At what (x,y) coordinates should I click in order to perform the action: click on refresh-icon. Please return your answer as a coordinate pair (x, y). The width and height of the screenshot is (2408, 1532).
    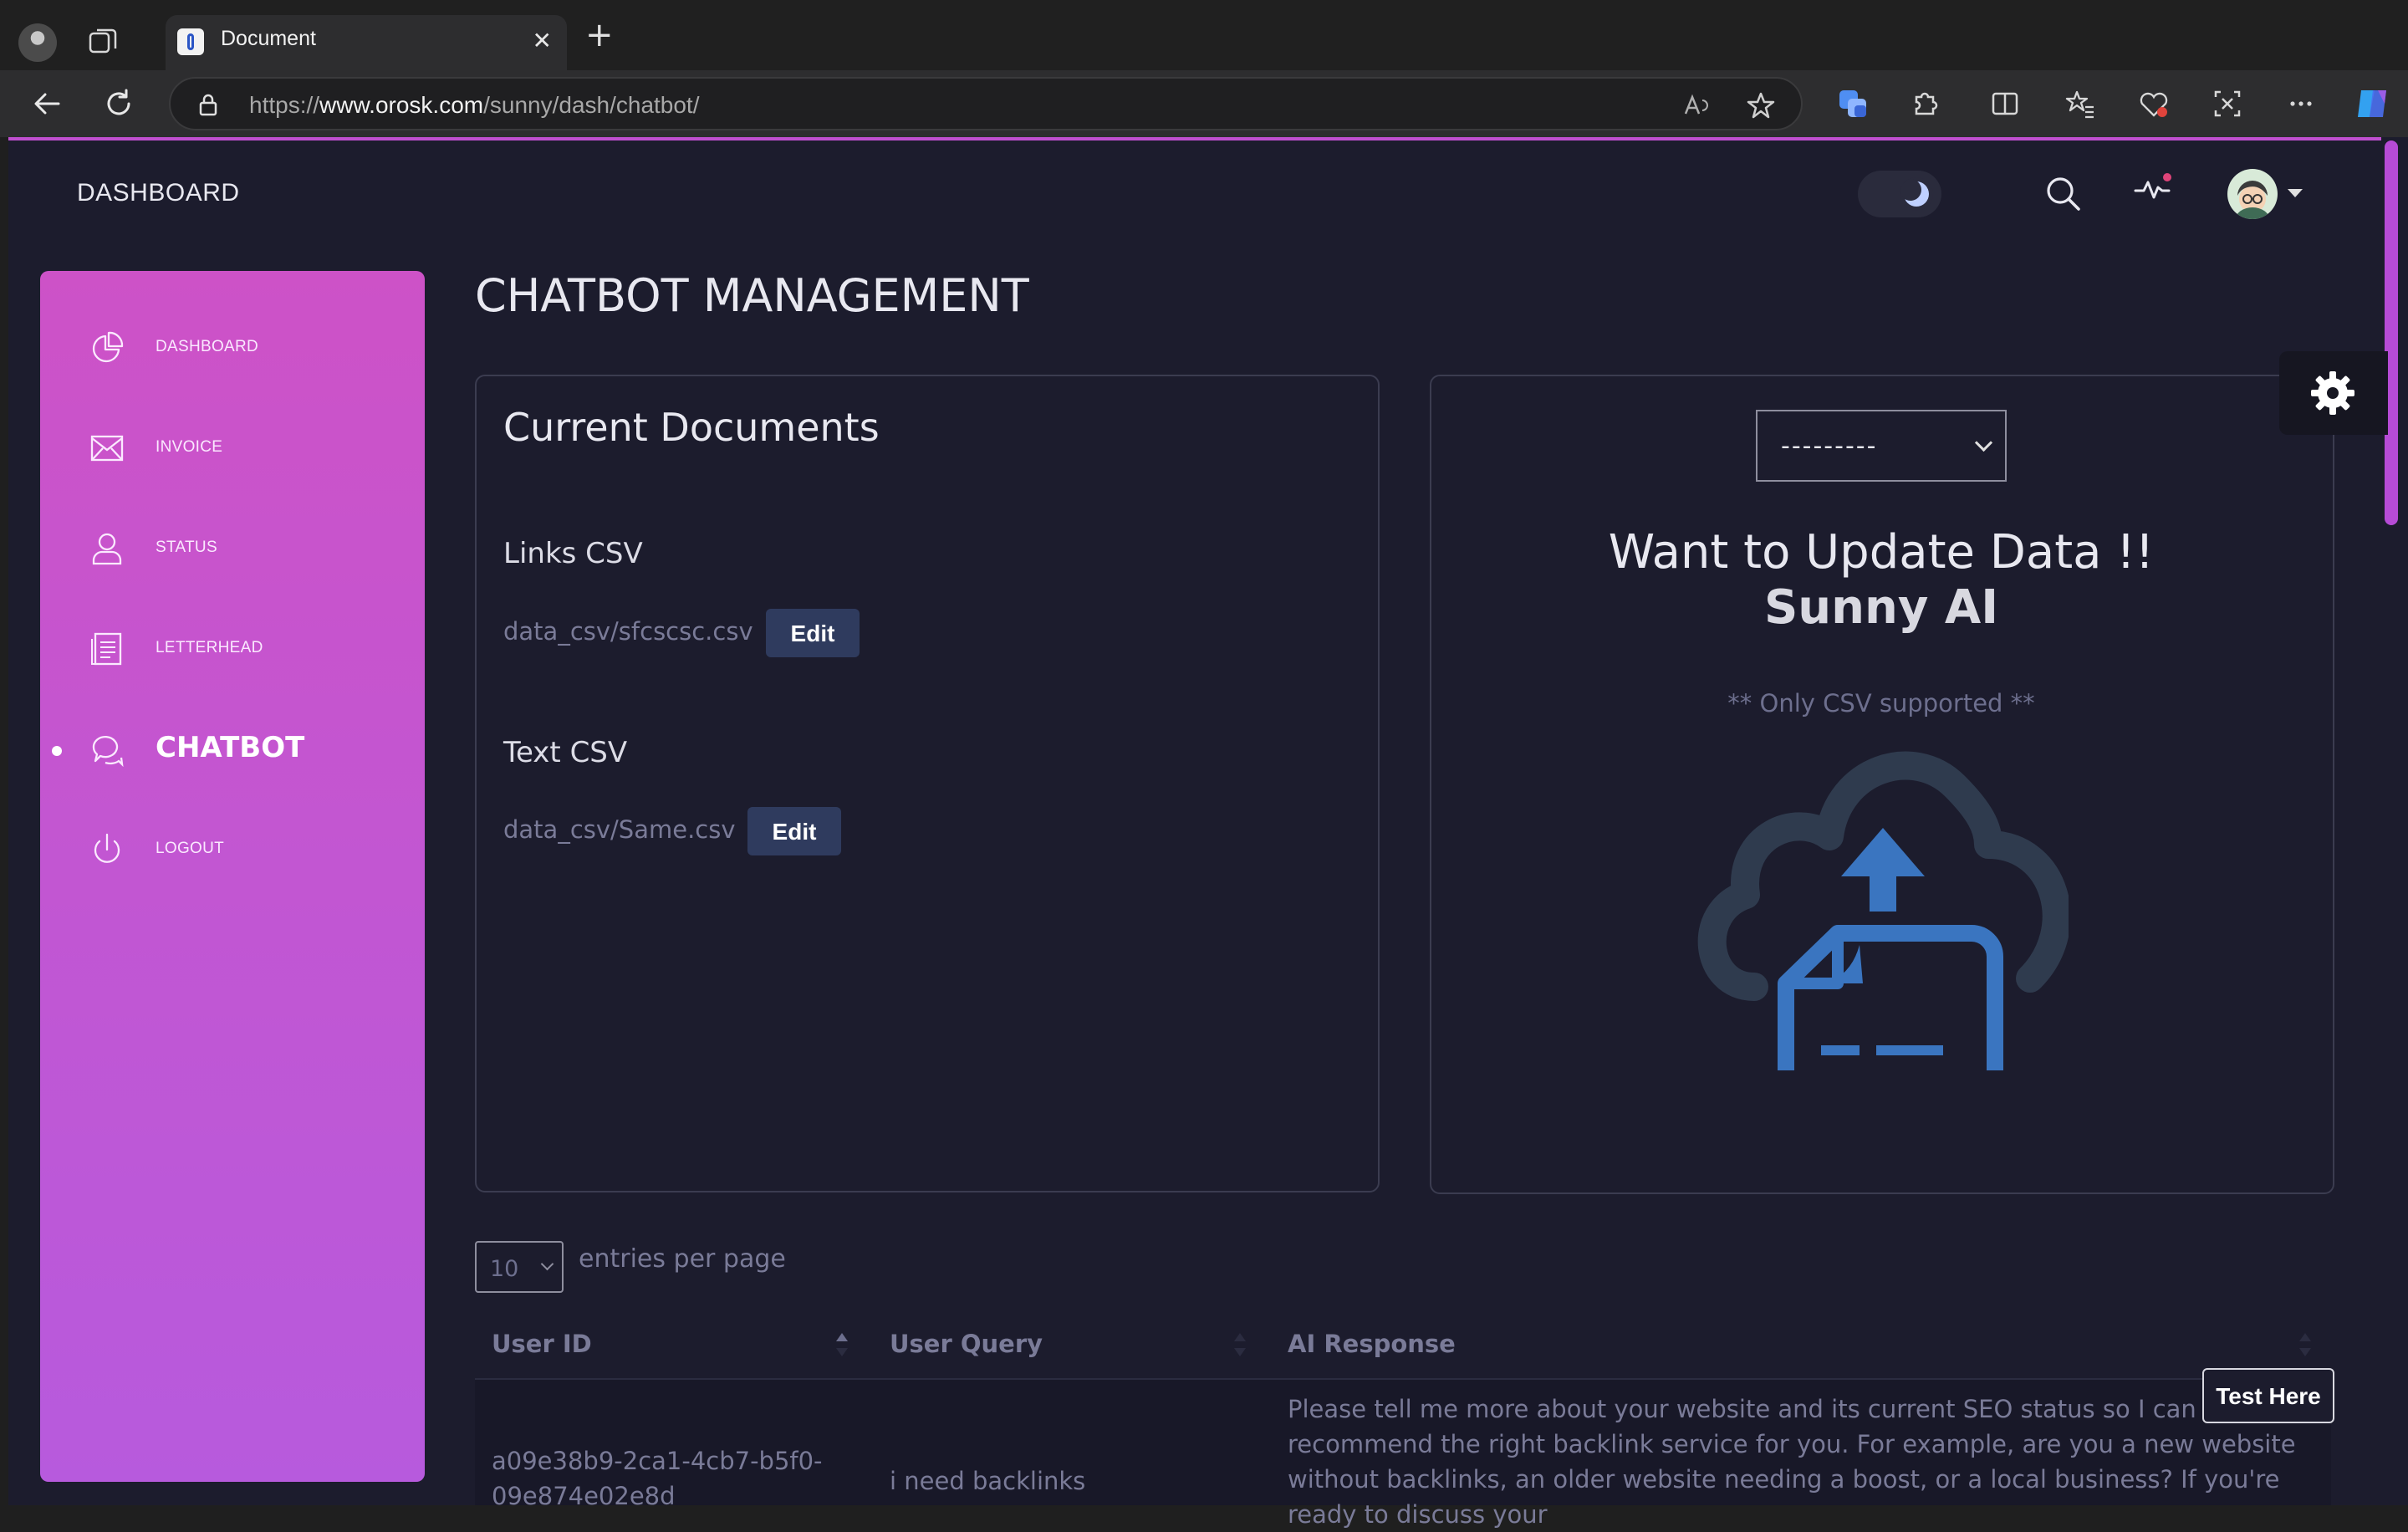
    Looking at the image, I should click on (119, 103).